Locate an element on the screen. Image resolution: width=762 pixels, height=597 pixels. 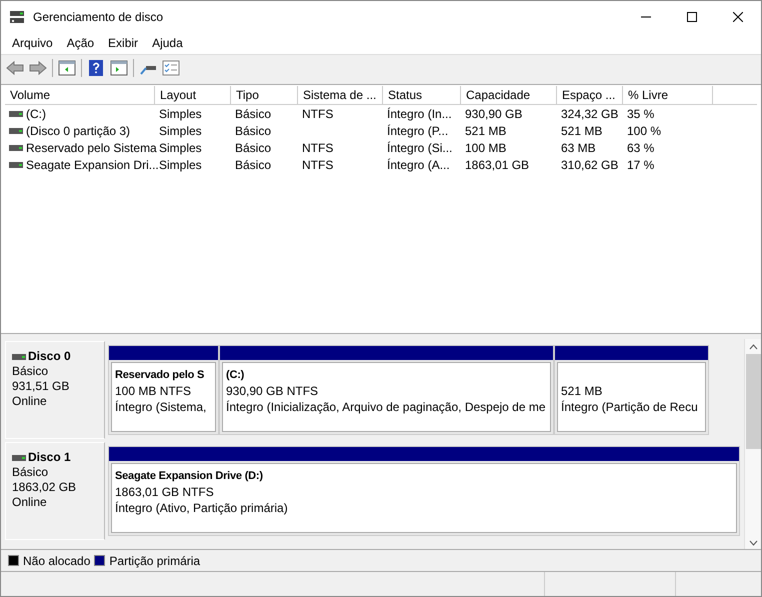
table-cell-text: 100 MB is located at coordinates (485, 148).